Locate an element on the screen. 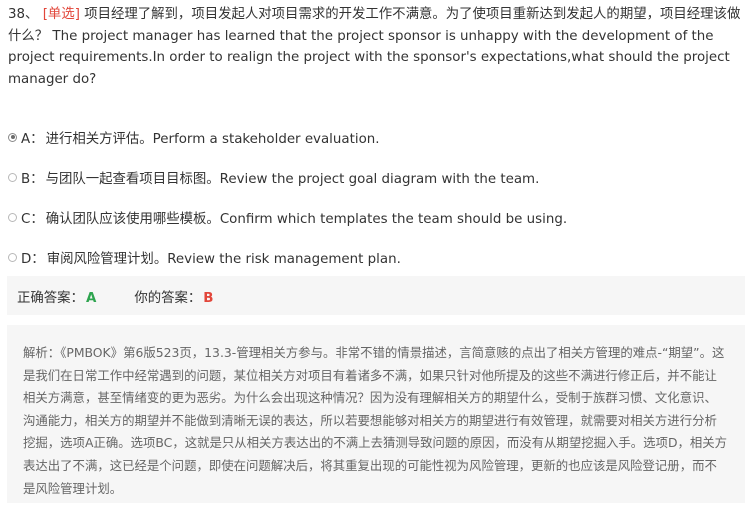  your-answer: 你的答案： B is located at coordinates (173, 296).